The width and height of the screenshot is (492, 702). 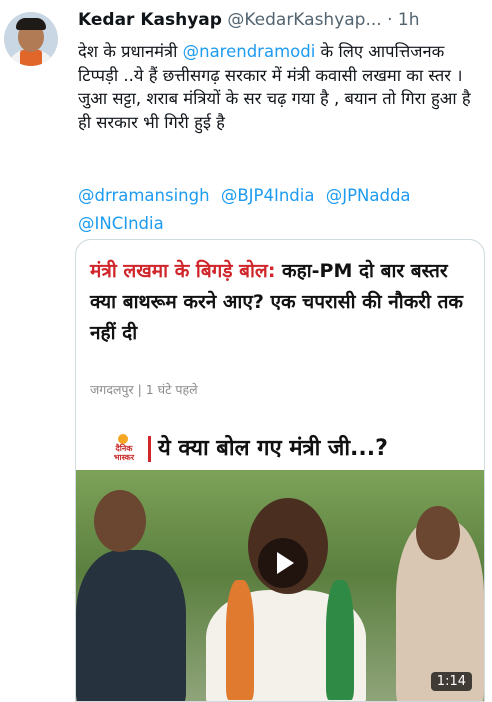 What do you see at coordinates (144, 389) in the screenshot?
I see `card-meta: जगदलपुर | 1 घंटे पहले` at bounding box center [144, 389].